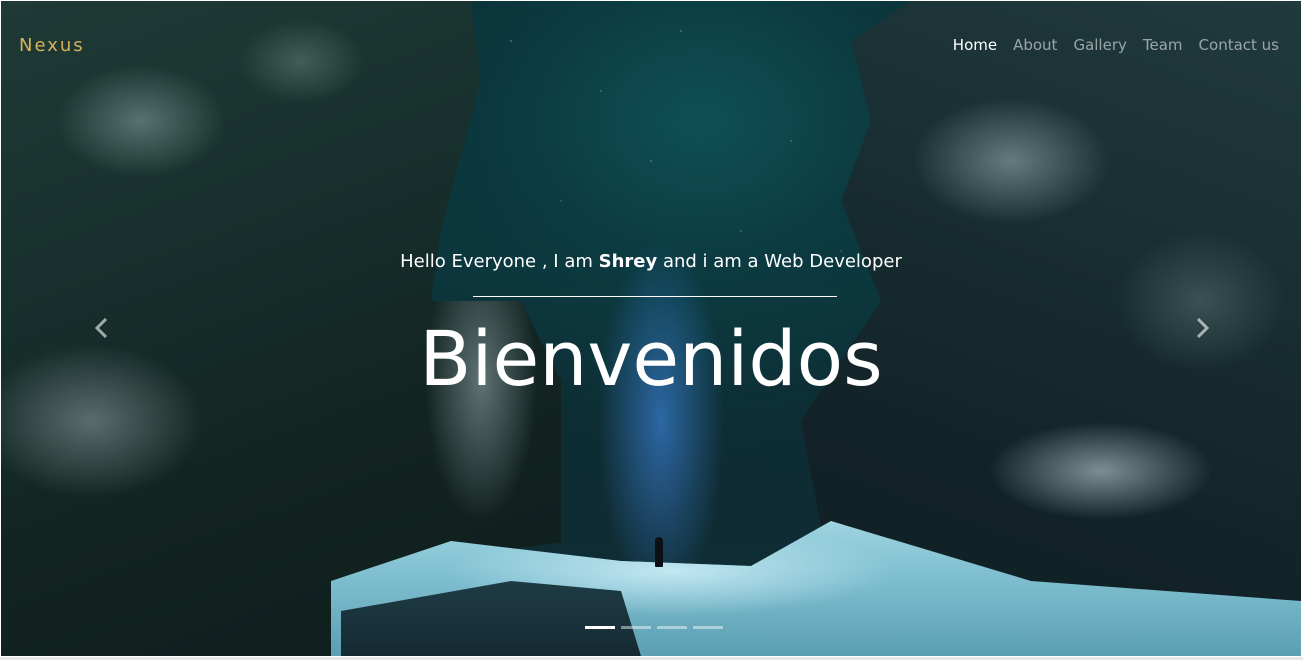 This screenshot has width=1303, height=660. What do you see at coordinates (779, 261) in the screenshot?
I see `hero-subtitle-suffix: and i am a Web Developer` at bounding box center [779, 261].